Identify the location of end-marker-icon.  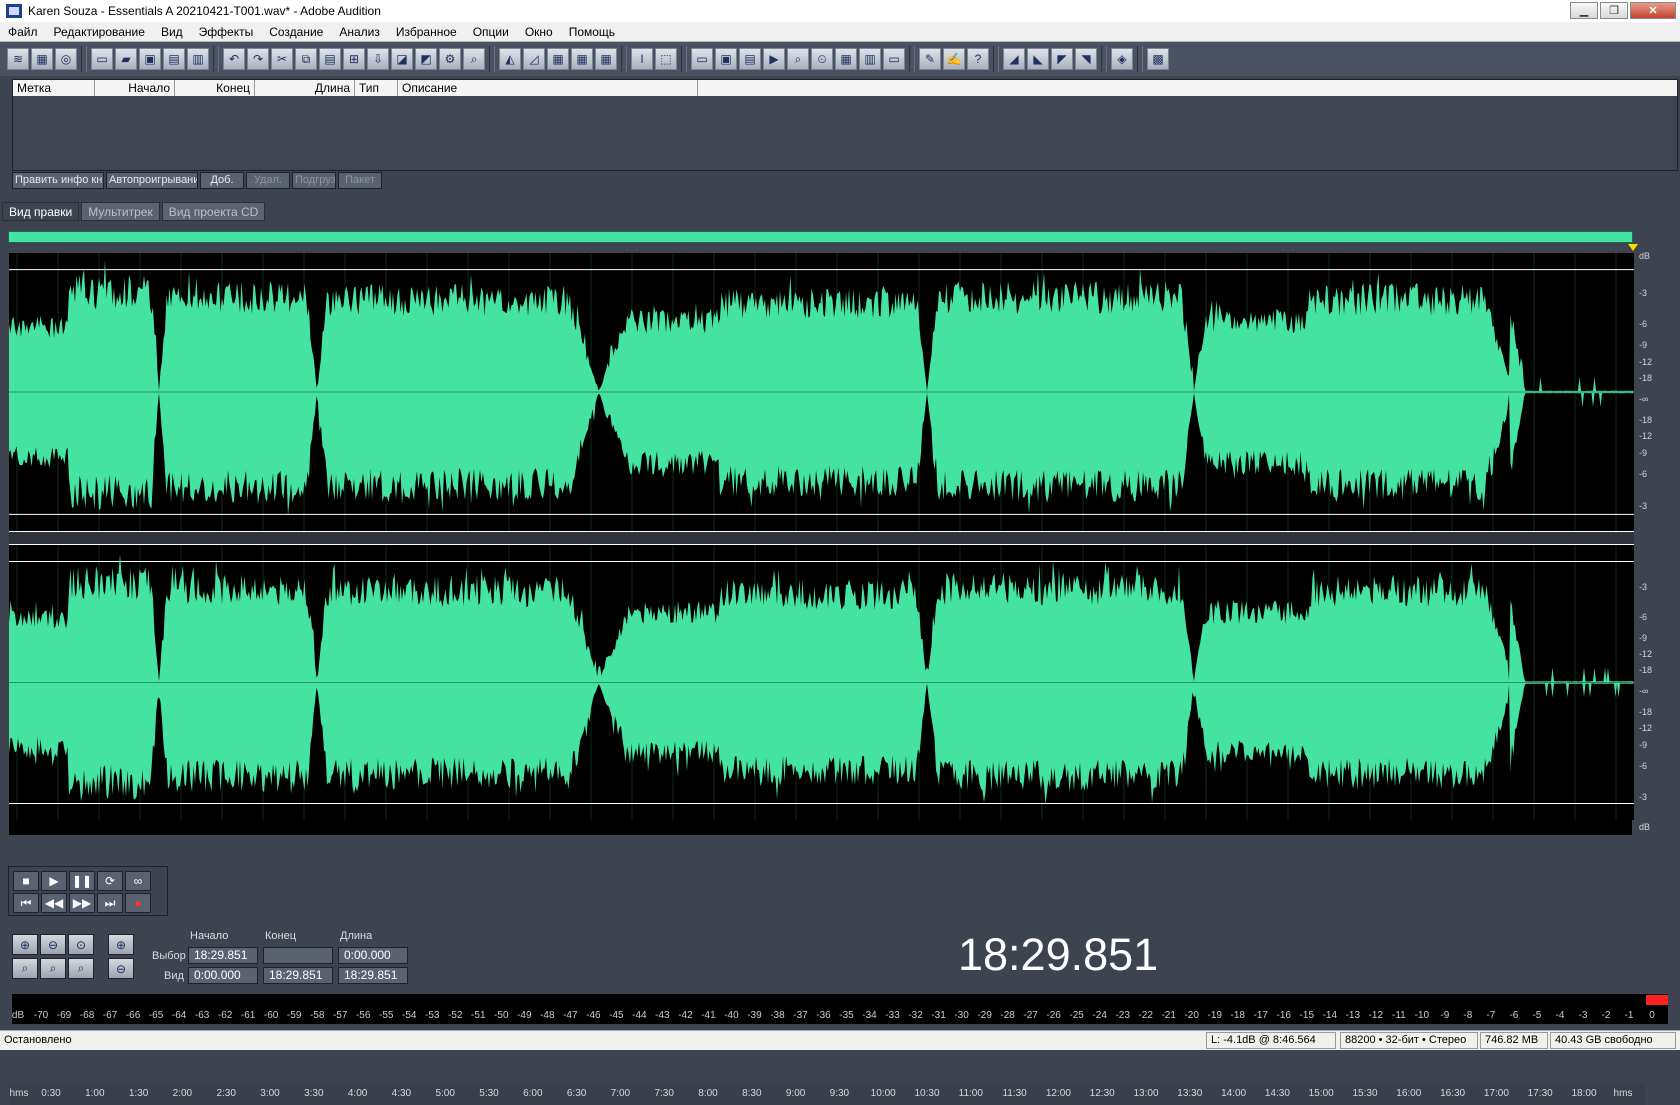
(1633, 247).